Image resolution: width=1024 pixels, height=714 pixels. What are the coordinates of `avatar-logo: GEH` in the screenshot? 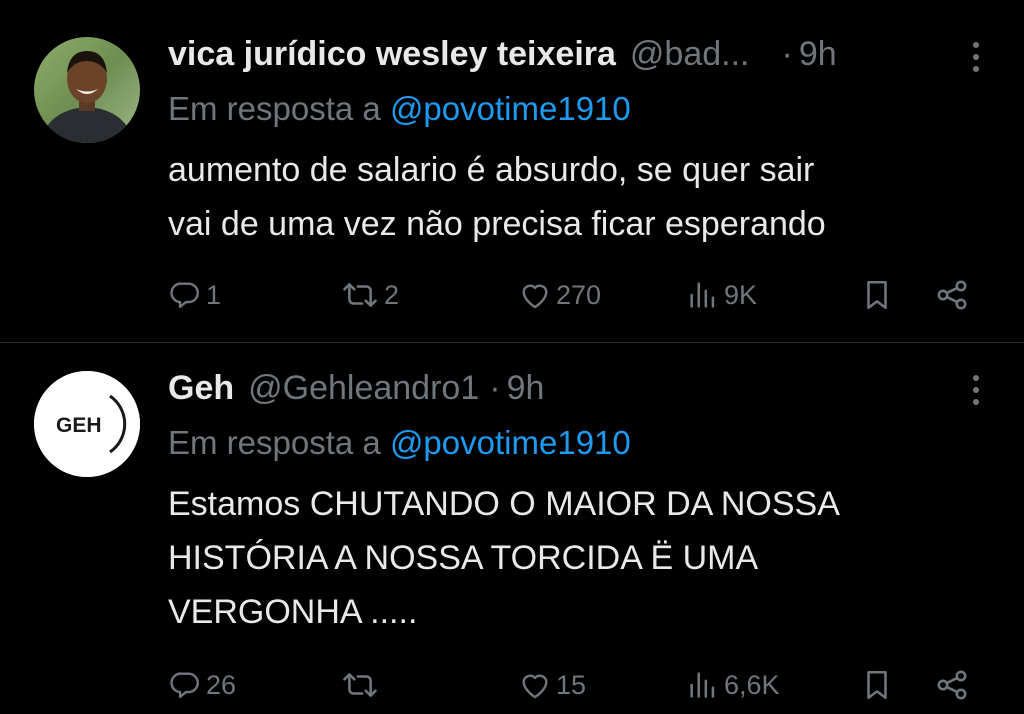 It's located at (87, 424).